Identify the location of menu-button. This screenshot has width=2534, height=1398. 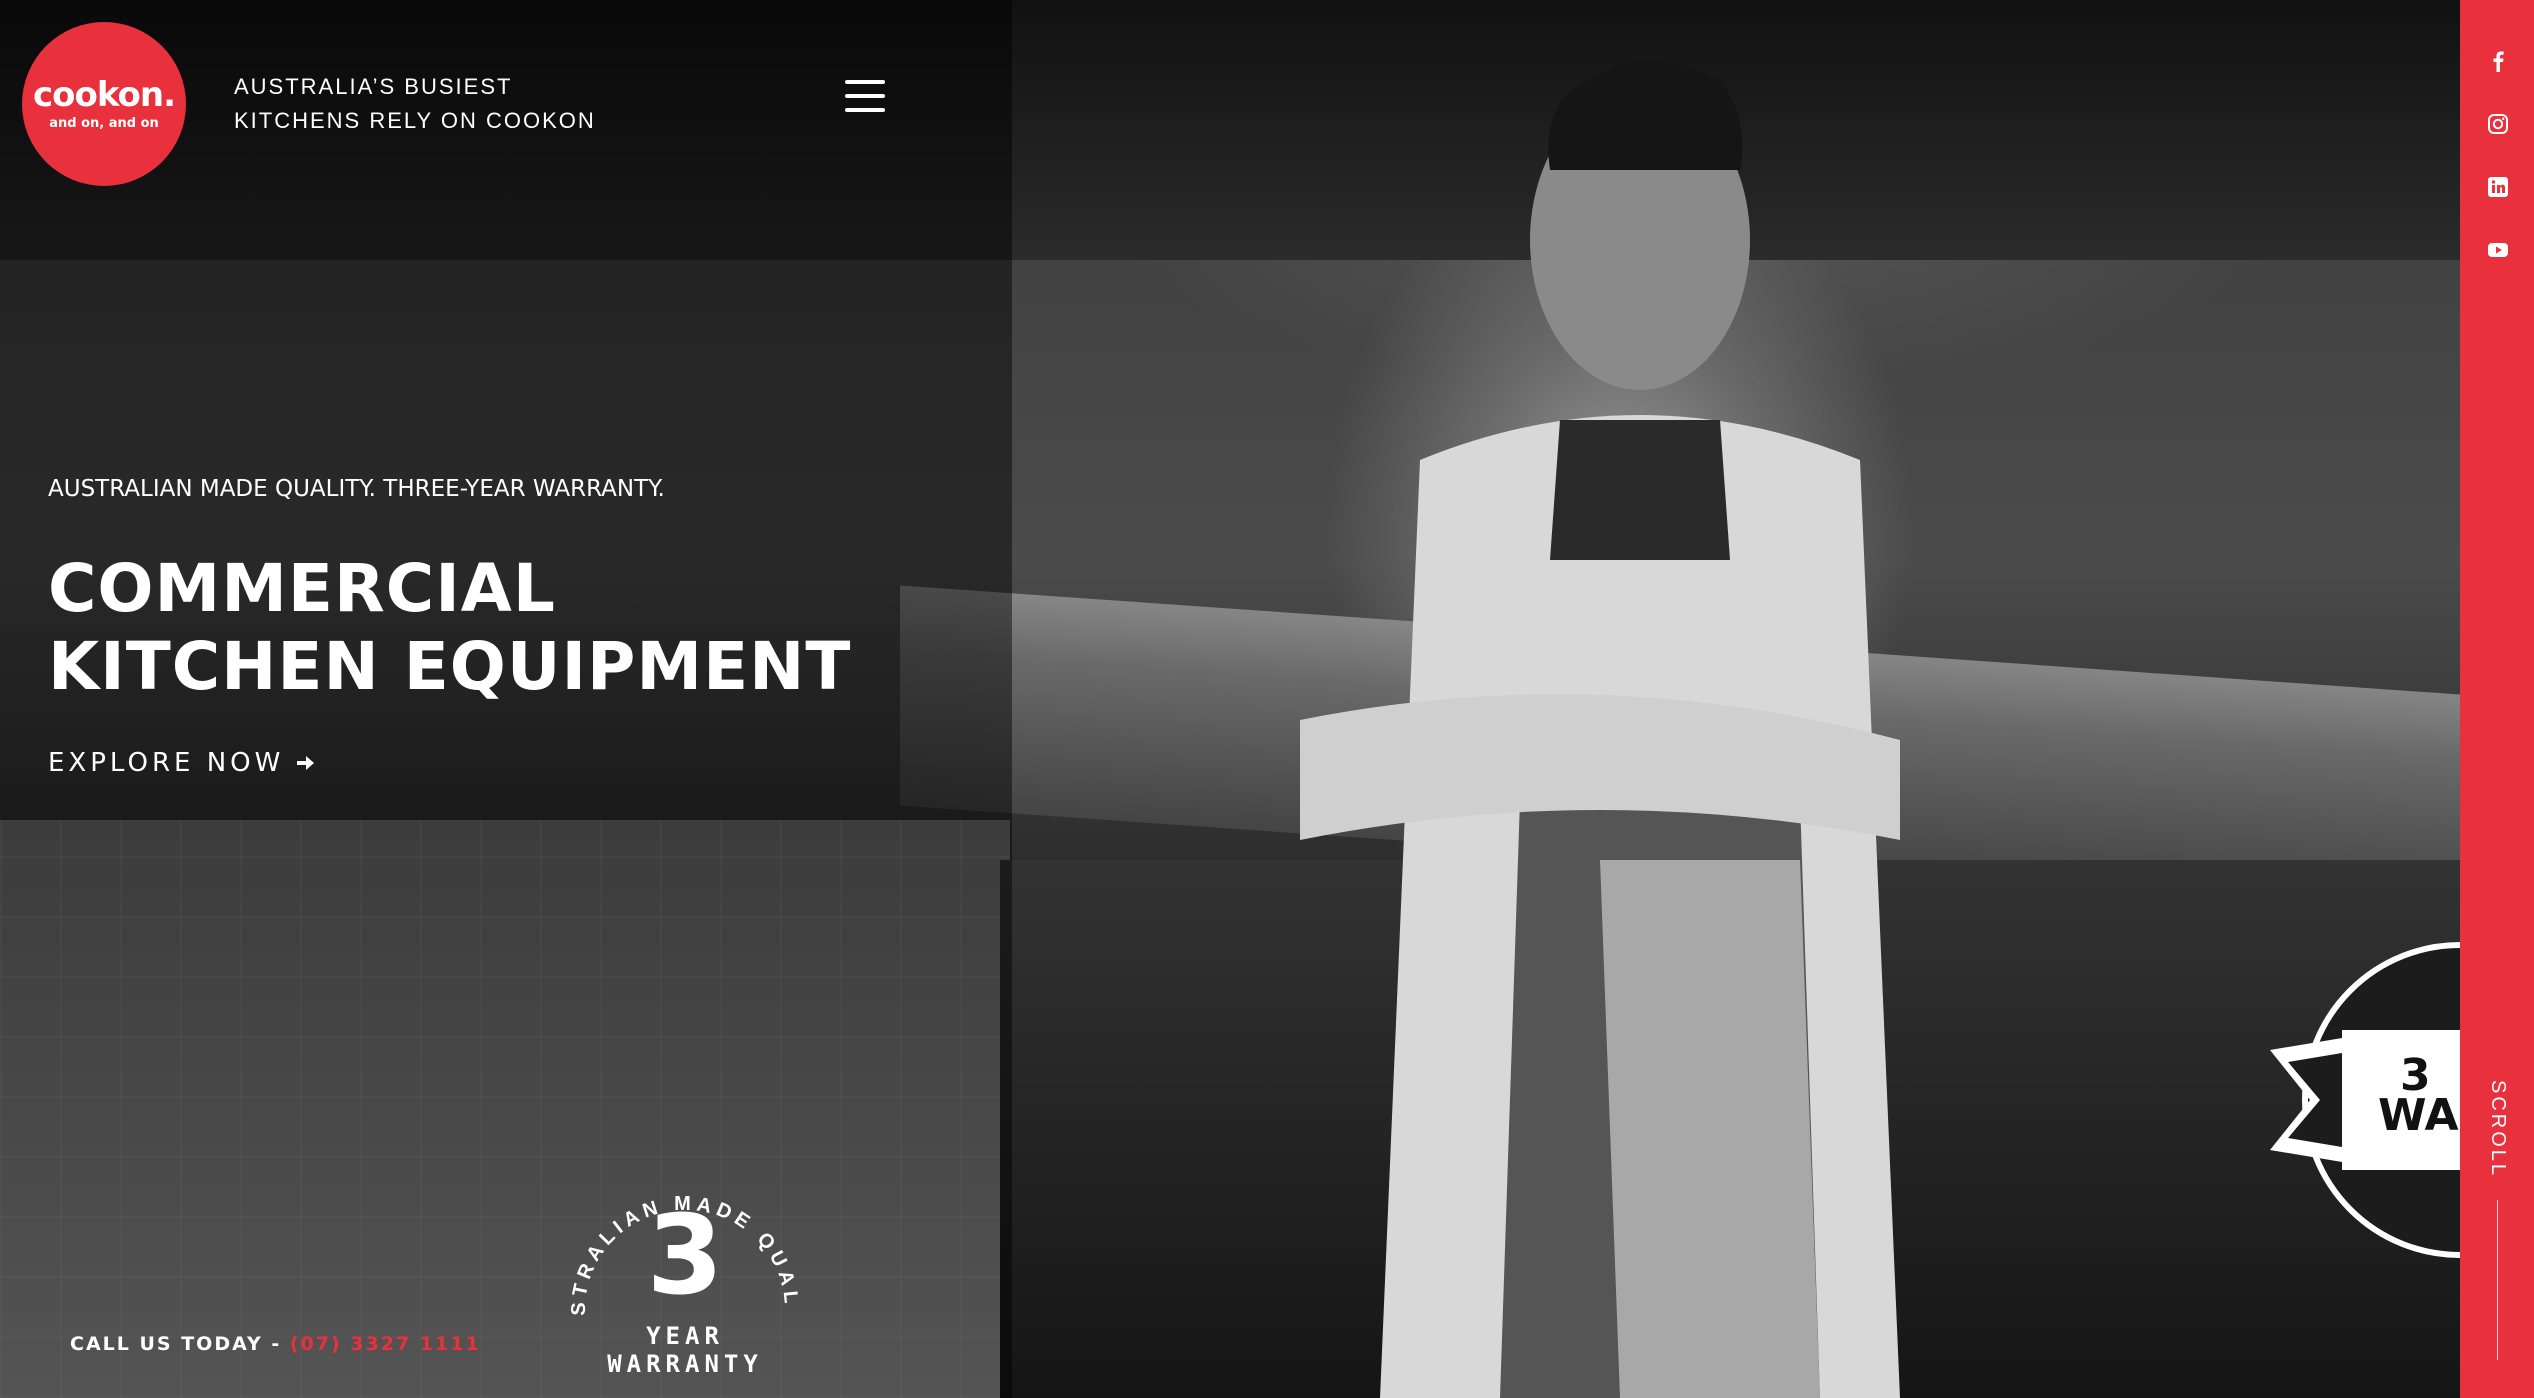
(865, 98).